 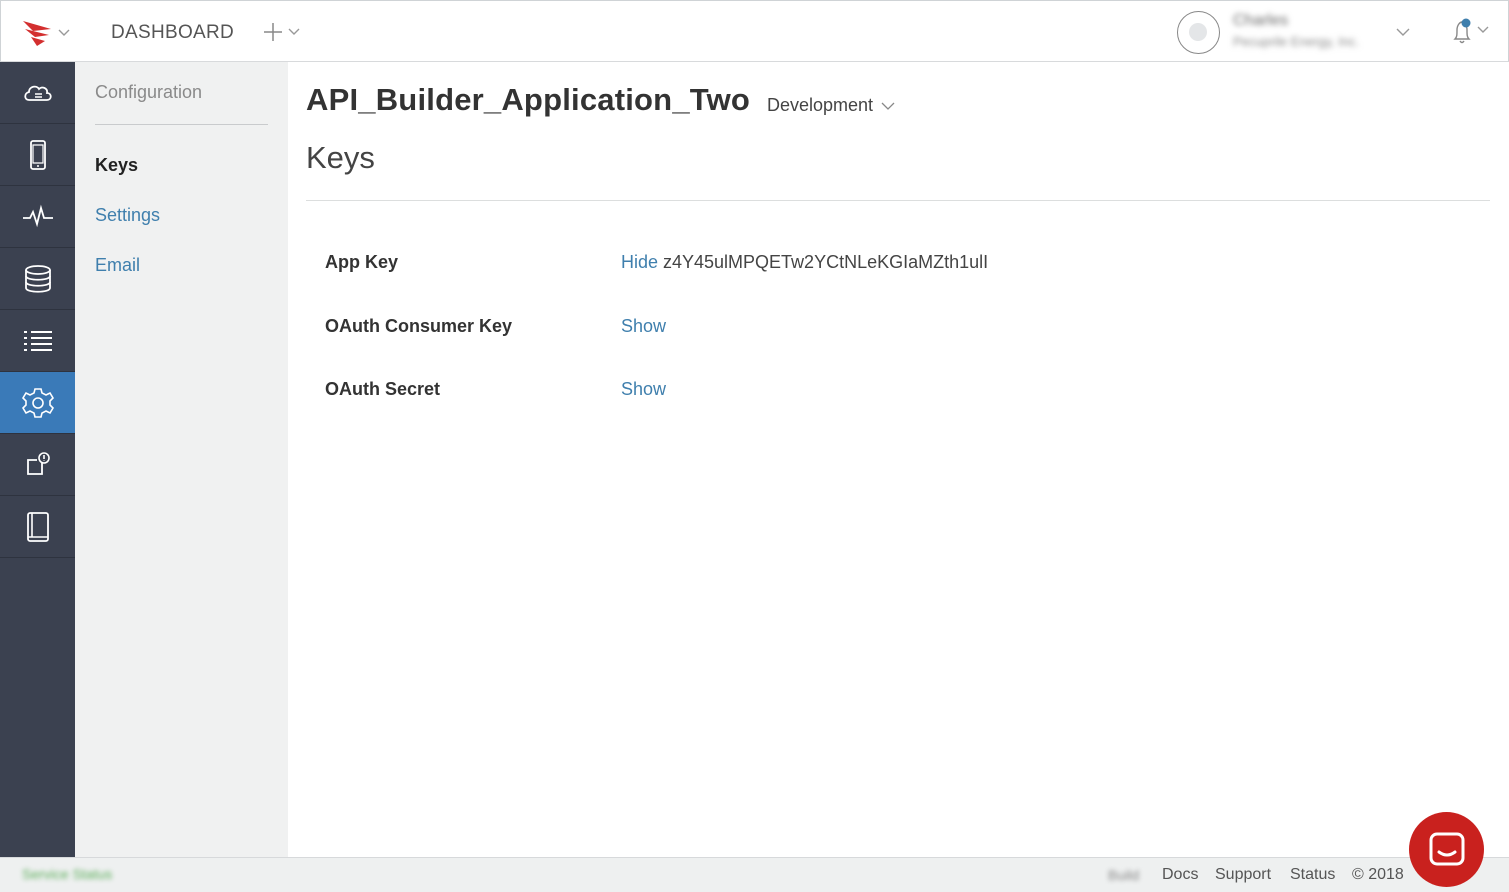 I want to click on oauth-consumer-key-show-link: Show, so click(x=643, y=326).